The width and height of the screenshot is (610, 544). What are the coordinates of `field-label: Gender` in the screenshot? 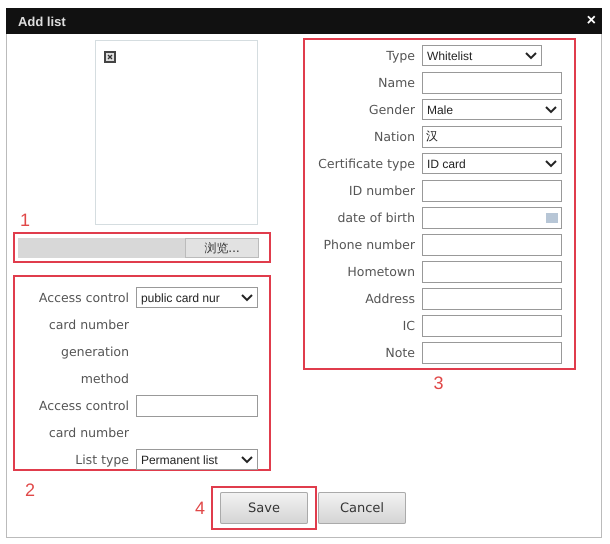 It's located at (391, 109).